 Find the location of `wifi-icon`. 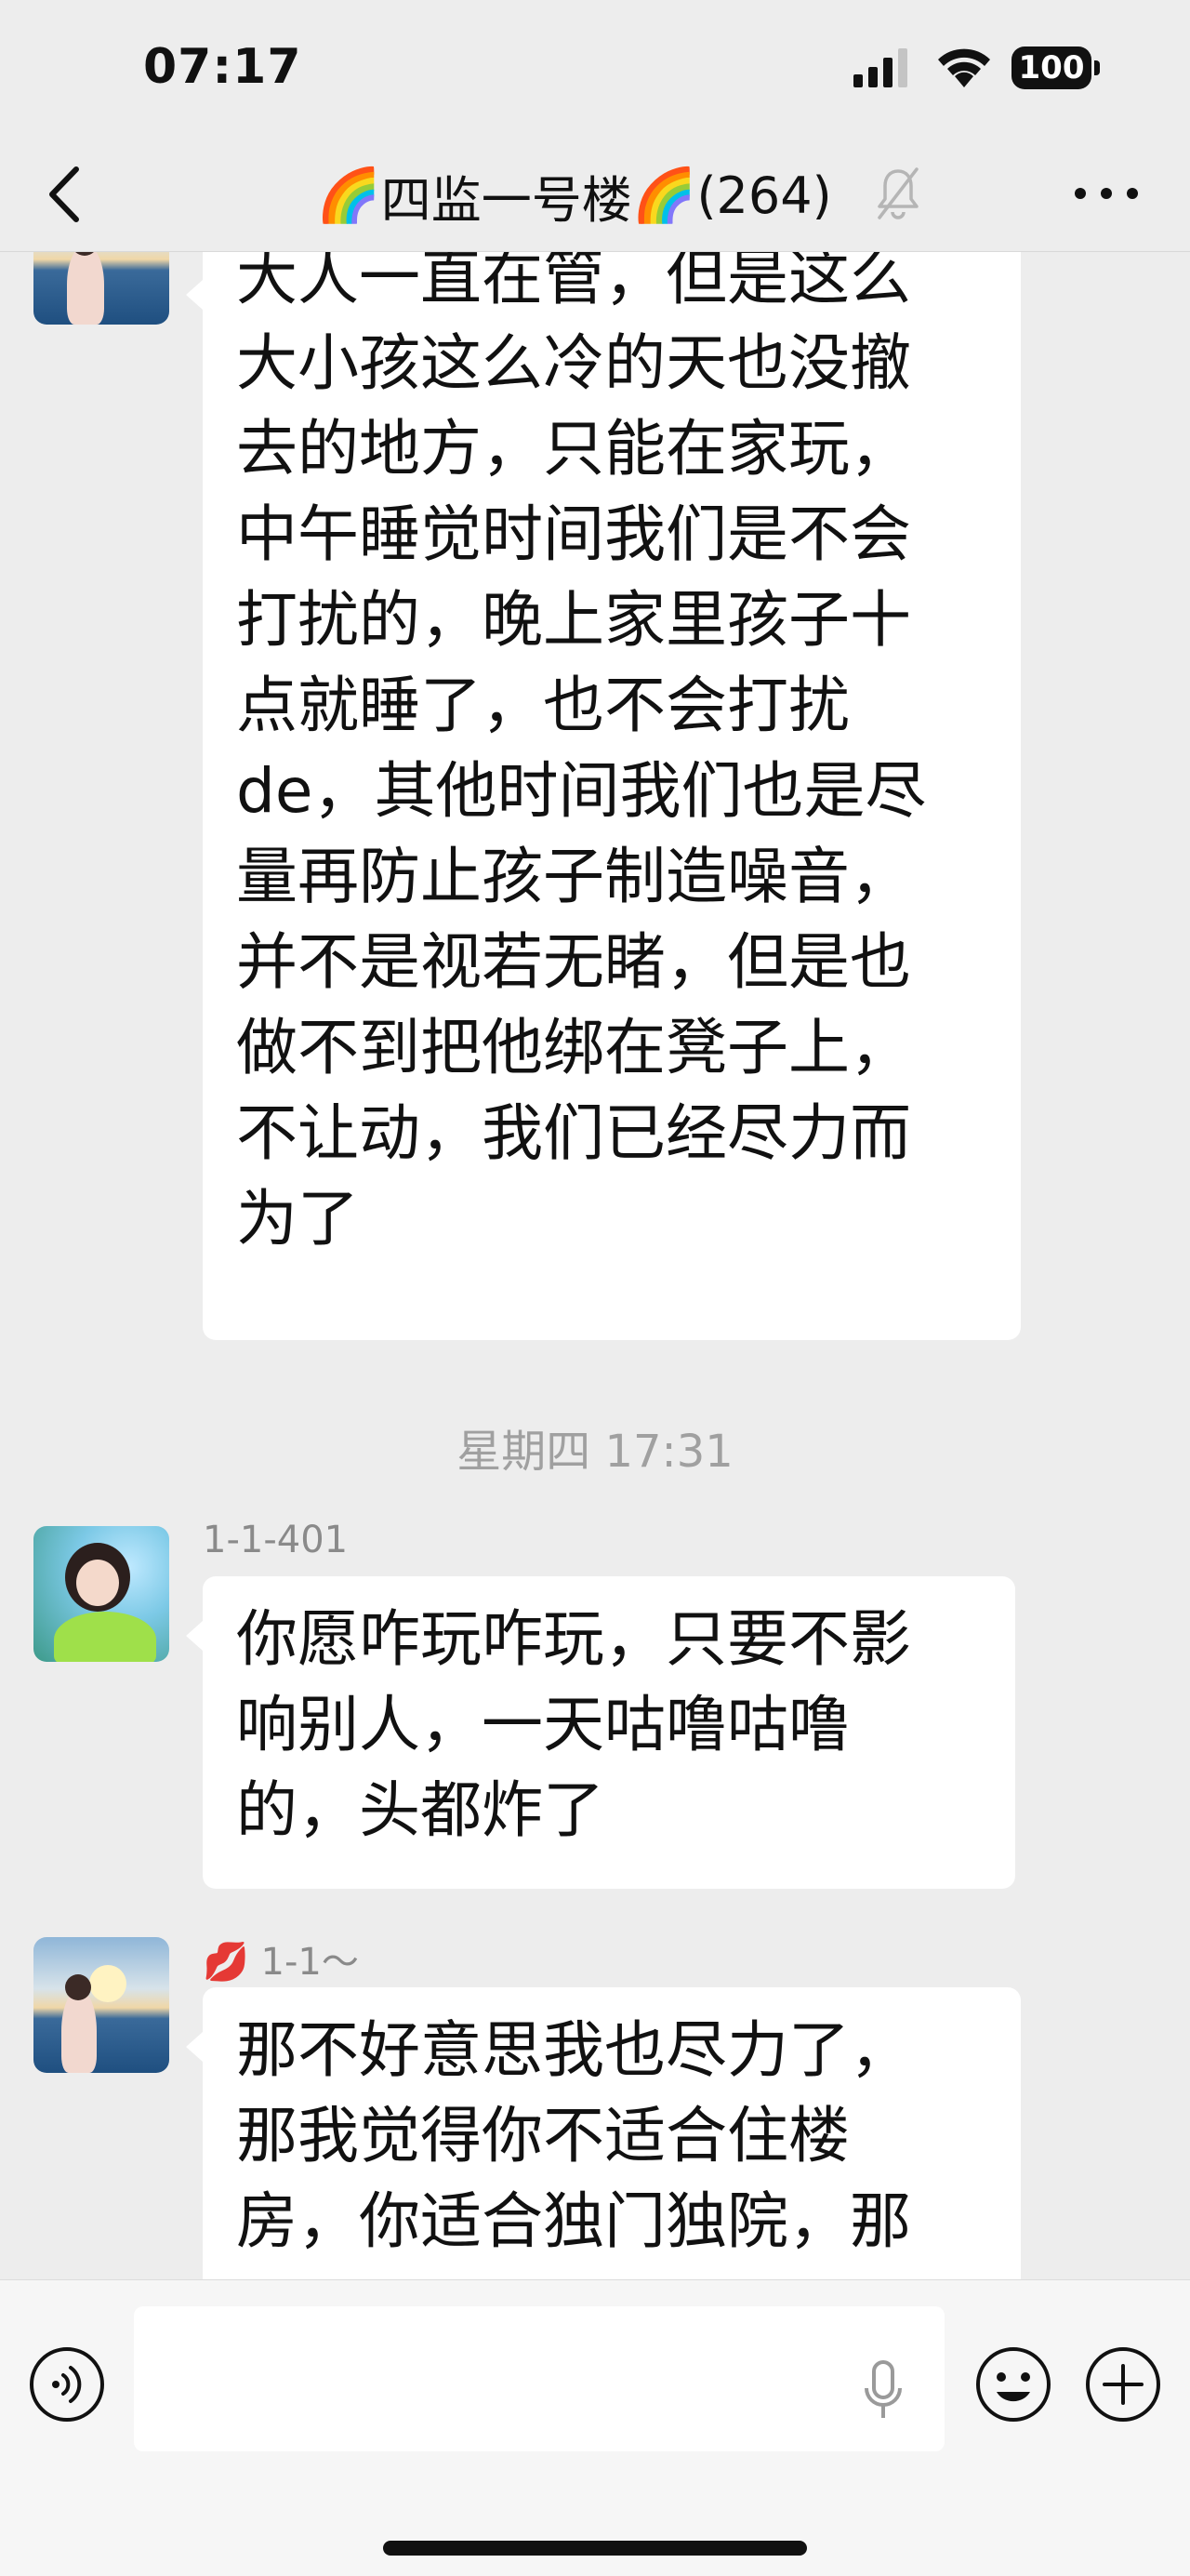

wifi-icon is located at coordinates (964, 67).